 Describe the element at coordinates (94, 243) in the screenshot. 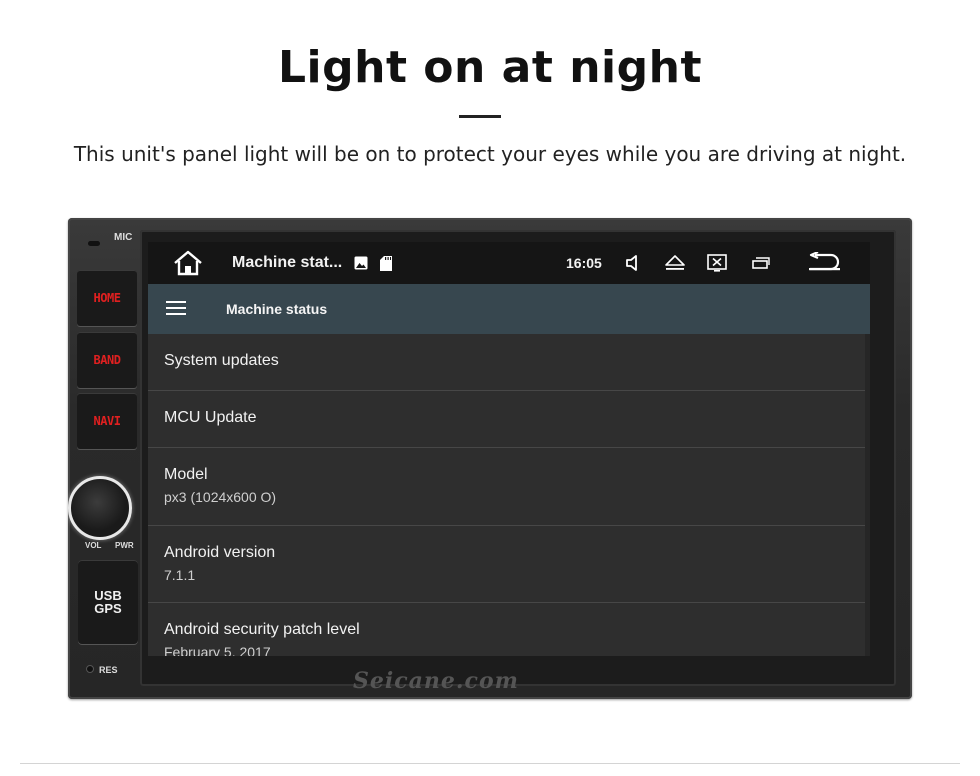

I see `mic-hole` at that location.